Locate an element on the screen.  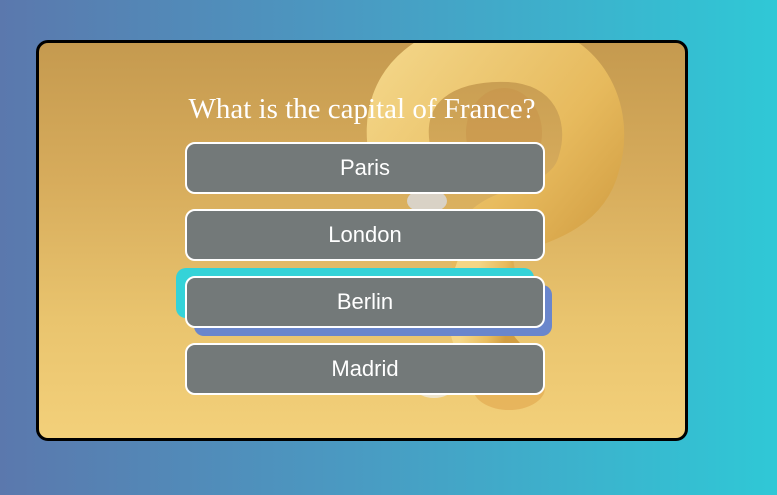
answer-button-berlin: Berlin is located at coordinates (365, 302).